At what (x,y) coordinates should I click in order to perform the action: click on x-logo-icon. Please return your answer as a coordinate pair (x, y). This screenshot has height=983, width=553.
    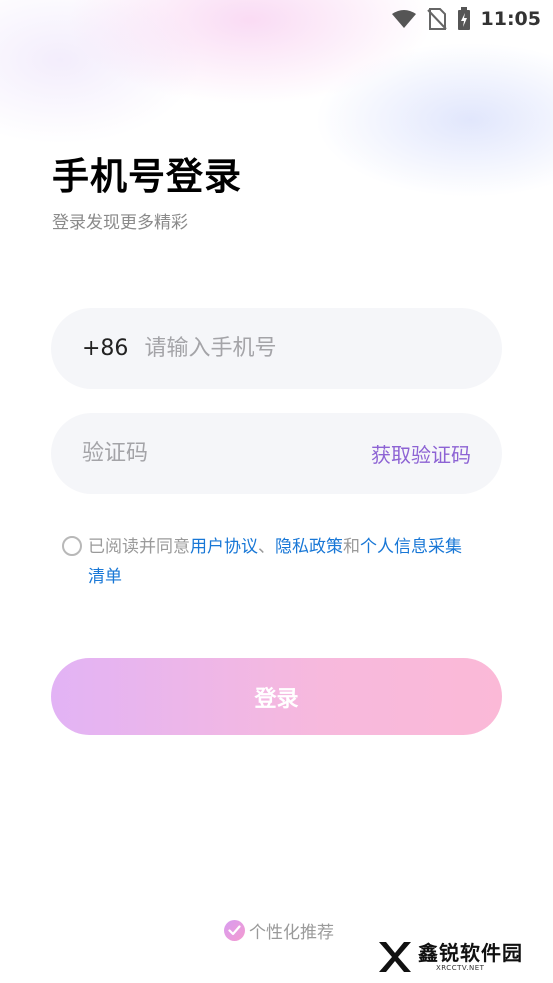
    Looking at the image, I should click on (395, 957).